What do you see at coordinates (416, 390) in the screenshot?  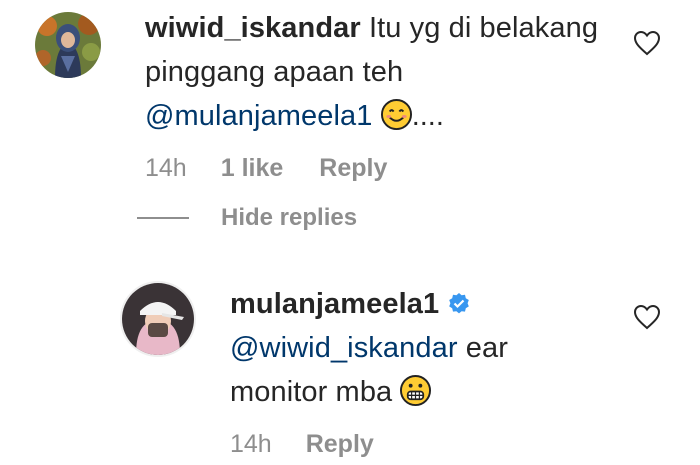 I see `grimacing-face-emoji-icon` at bounding box center [416, 390].